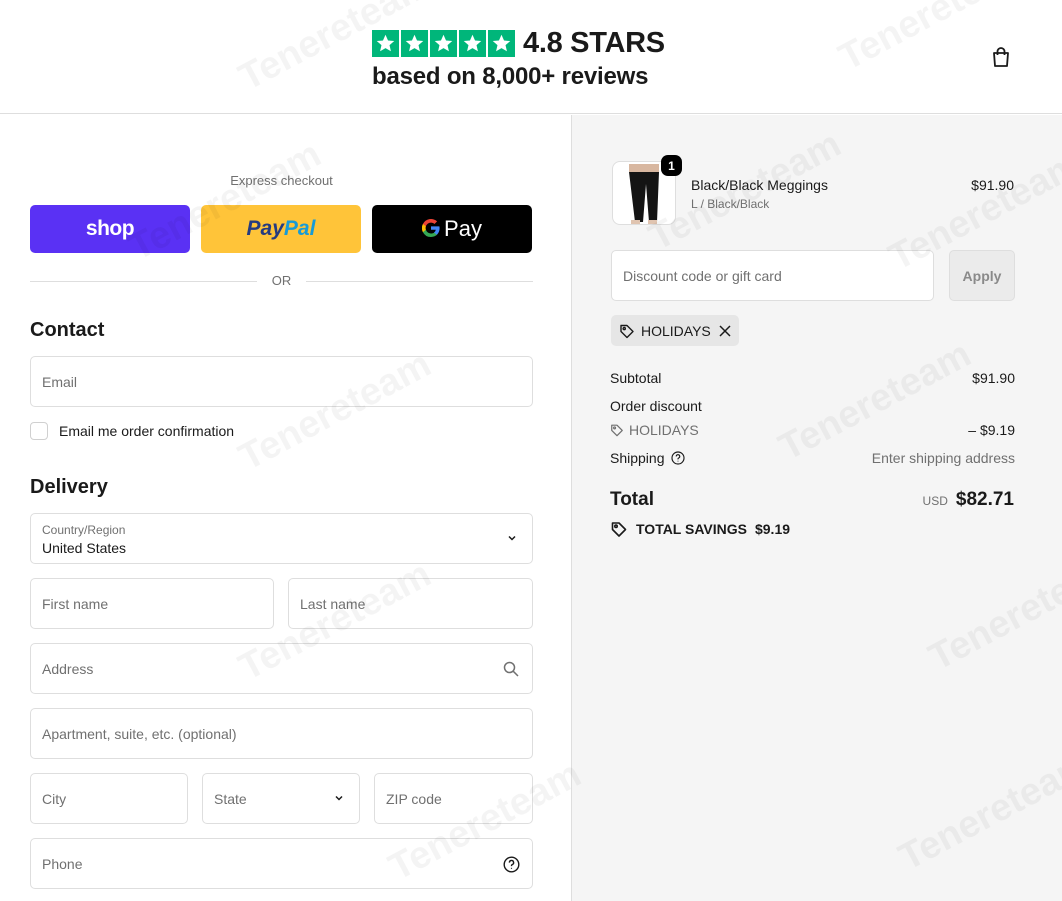 This screenshot has width=1062, height=901. I want to click on shopping-bag-icon, so click(1001, 57).